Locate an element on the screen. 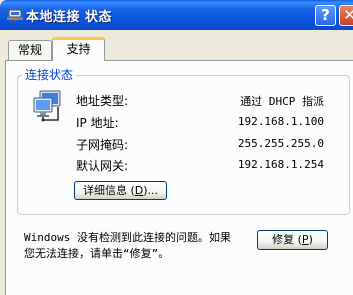 This screenshot has width=353, height=295. tab-support: 支持 is located at coordinates (78, 49).